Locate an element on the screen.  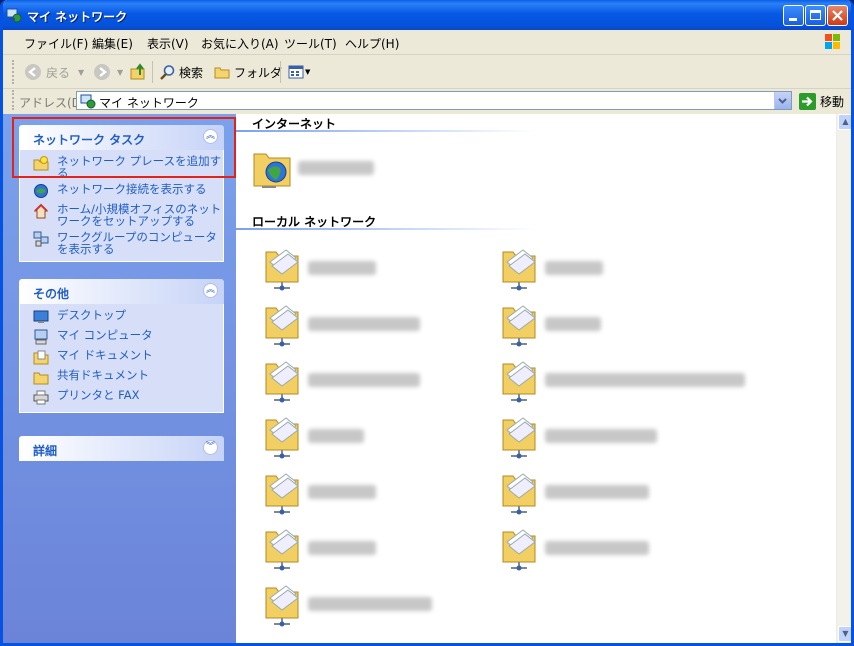
details-title: 詳細 is located at coordinates (45, 451).